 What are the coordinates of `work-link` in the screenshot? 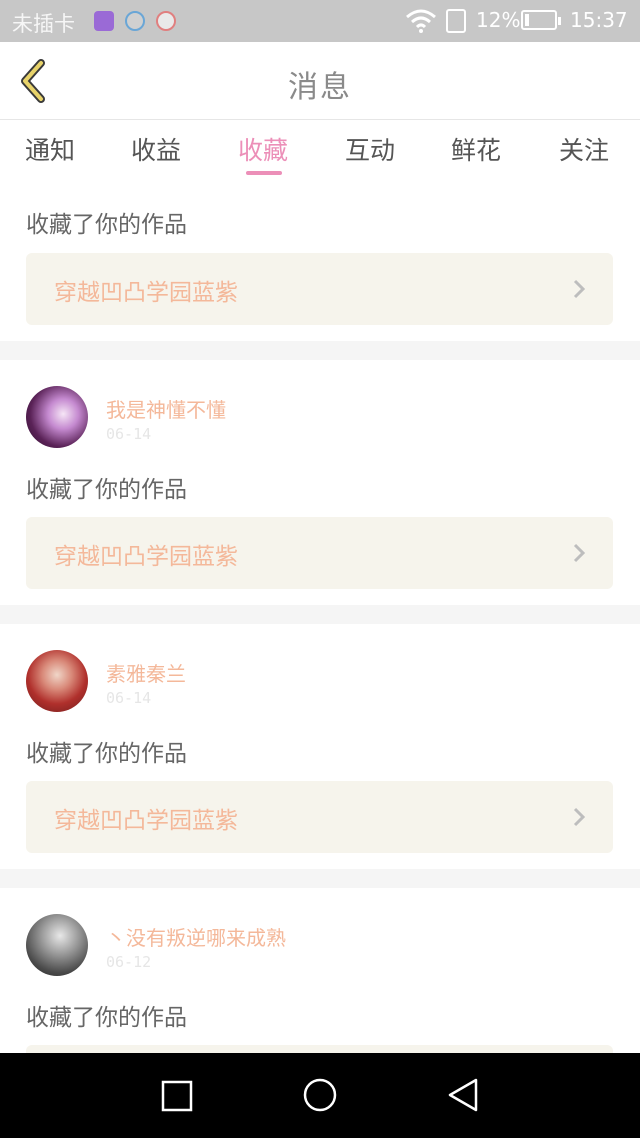 It's located at (319, 1049).